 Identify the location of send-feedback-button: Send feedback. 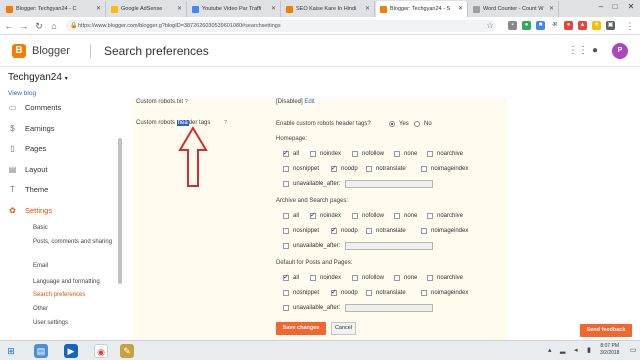
(606, 330).